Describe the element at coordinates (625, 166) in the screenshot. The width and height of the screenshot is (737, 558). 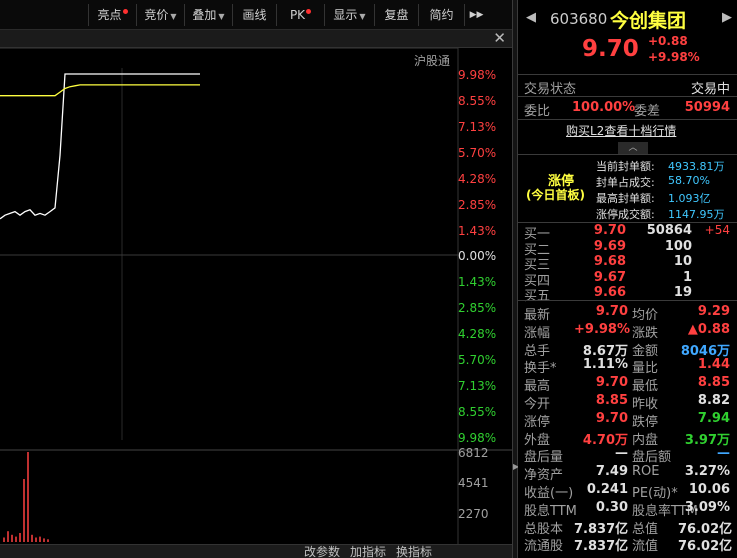
I see `limit-stat-label: 当前封单额:` at that location.